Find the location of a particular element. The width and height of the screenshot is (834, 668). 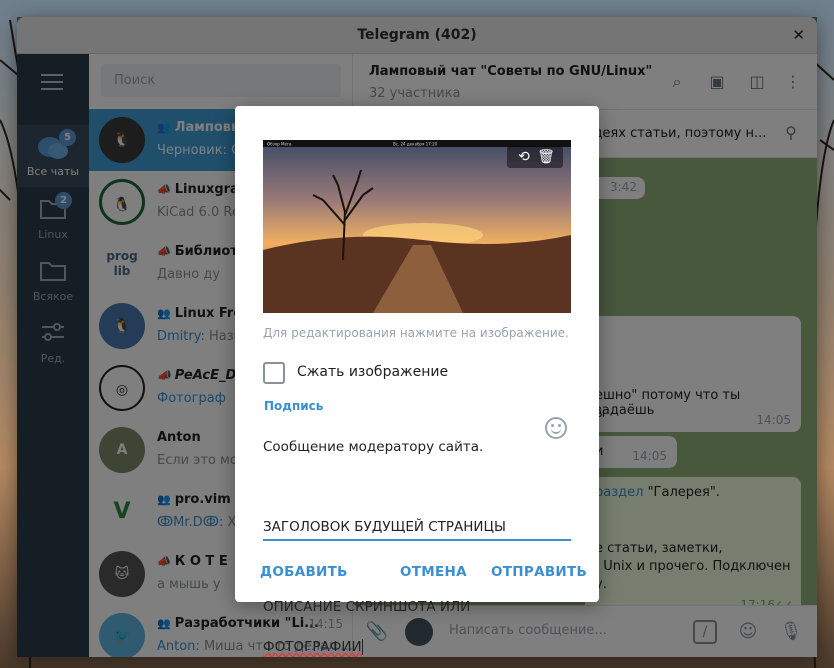

replace-icon: ⟲ is located at coordinates (524, 157).